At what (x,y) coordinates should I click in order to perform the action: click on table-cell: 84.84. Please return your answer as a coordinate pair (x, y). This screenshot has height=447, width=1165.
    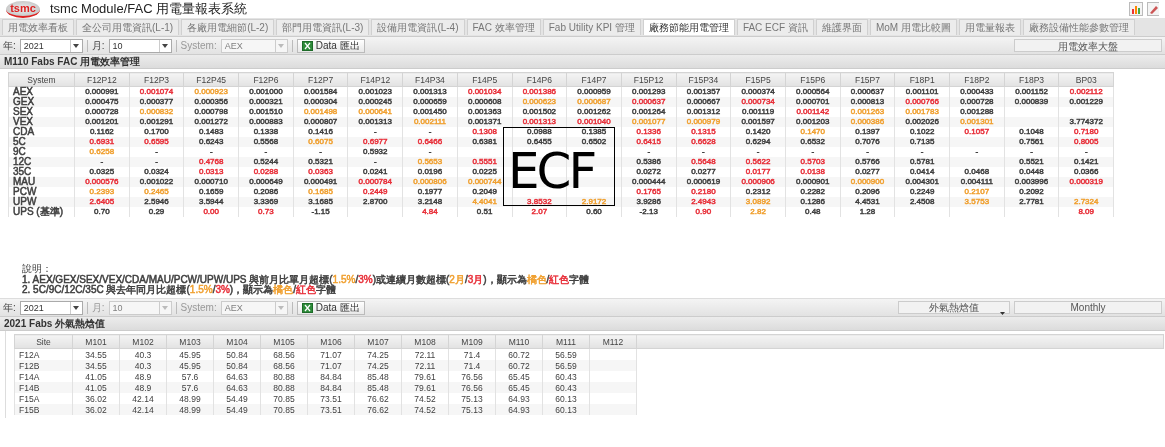
    Looking at the image, I should click on (331, 387).